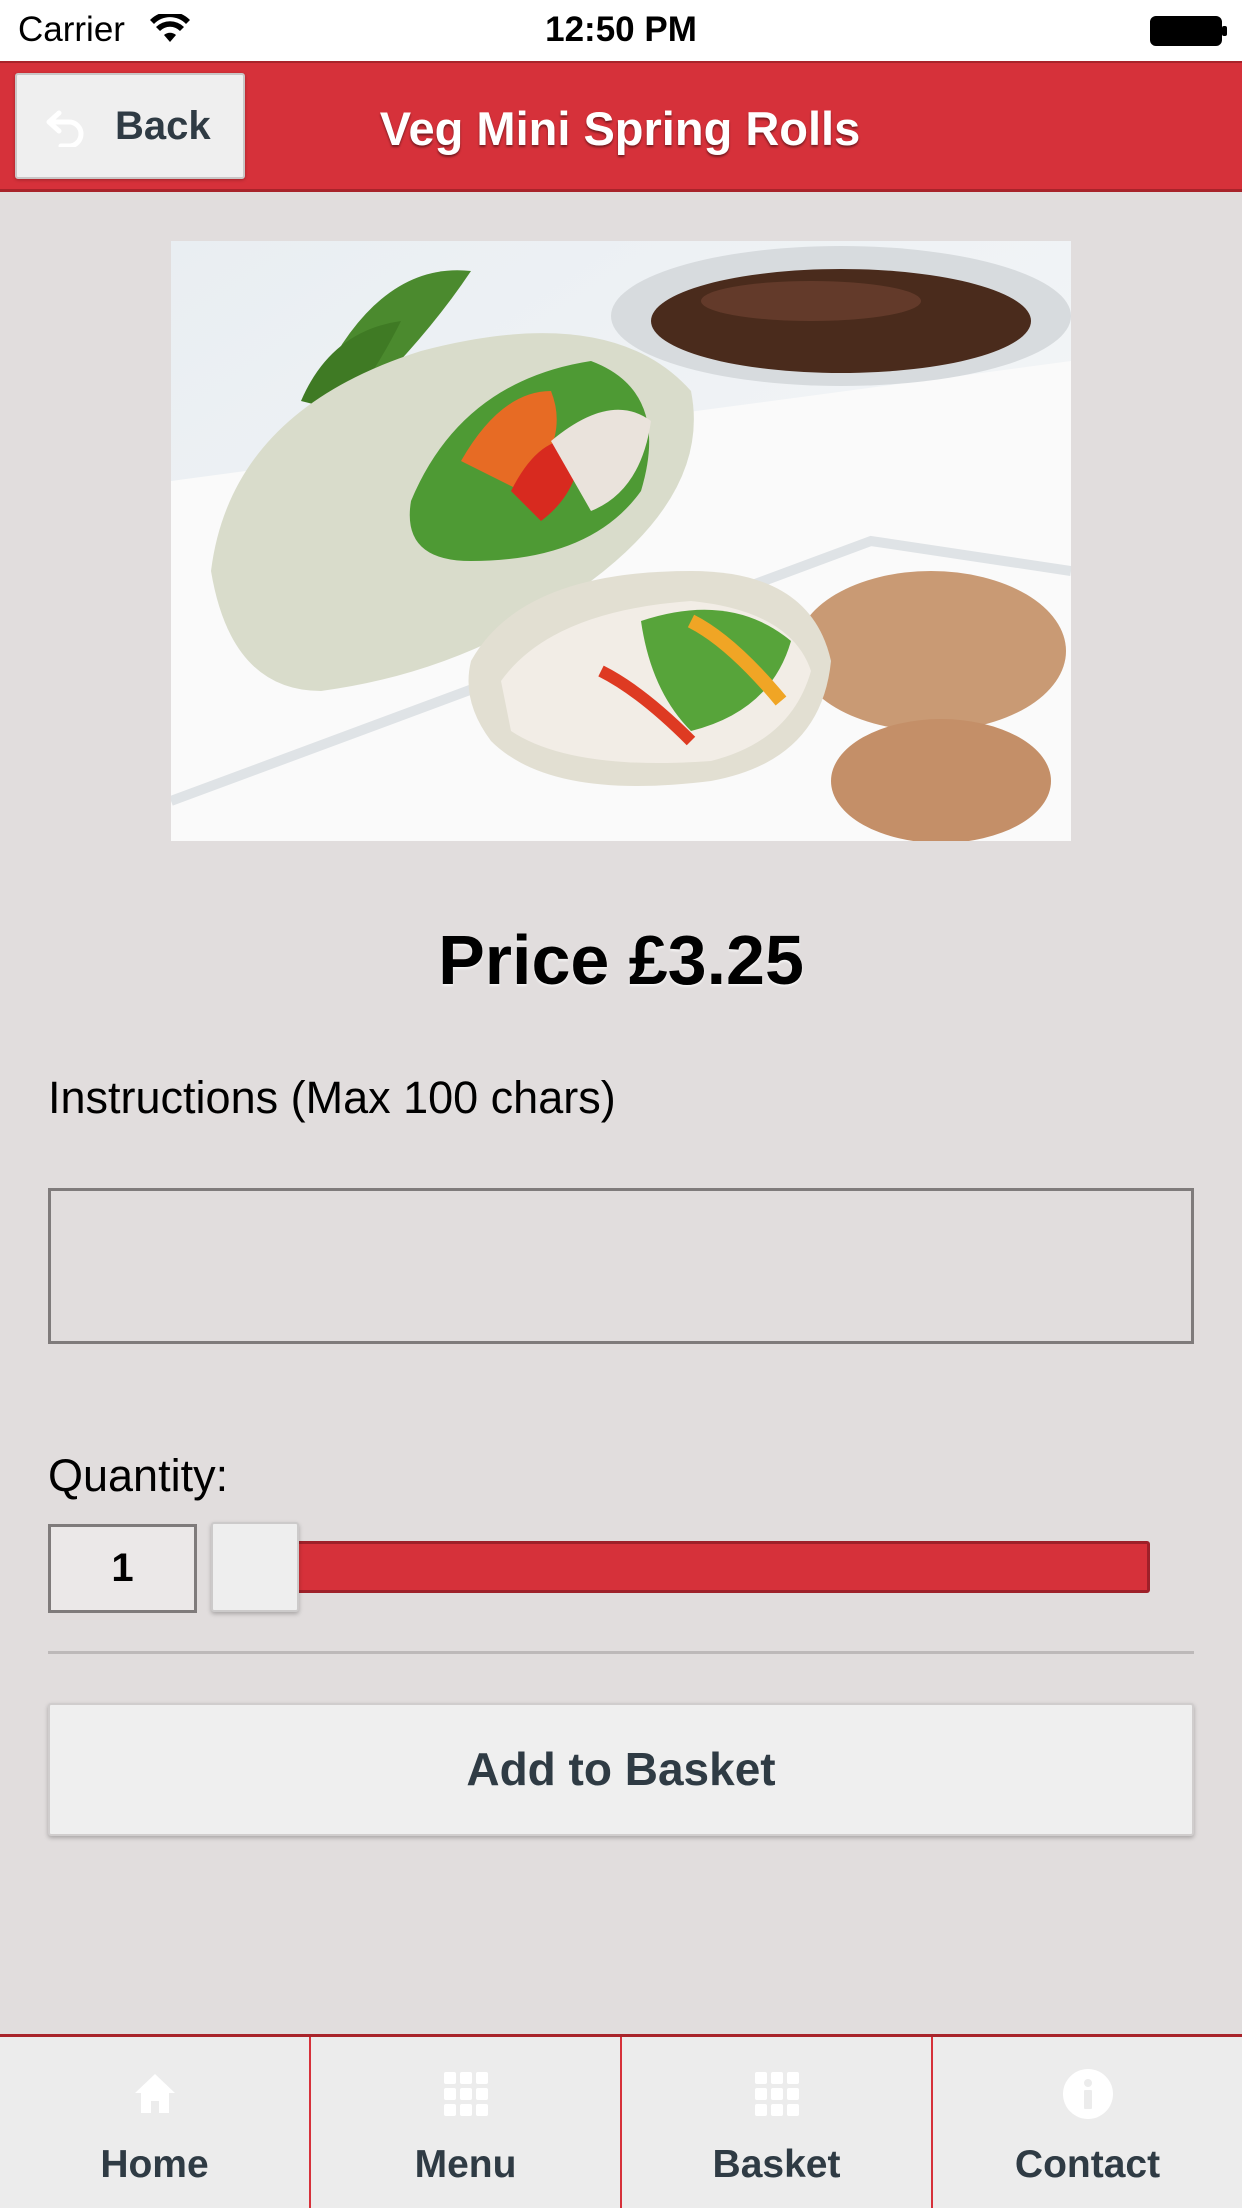 This screenshot has height=2208, width=1242. I want to click on status-bar: Carrier 12:50 PM, so click(621, 30).